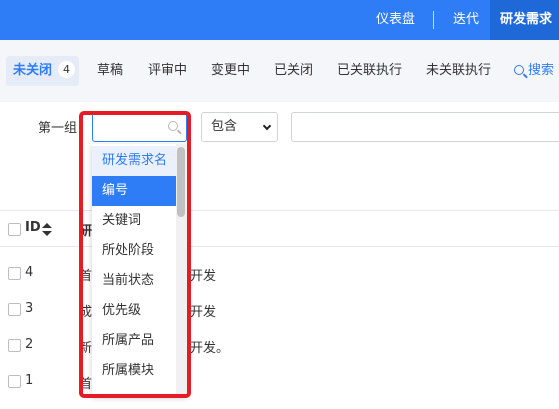 This screenshot has width=559, height=409. What do you see at coordinates (279, 345) in the screenshot?
I see `table-row: 2 新 开发。` at bounding box center [279, 345].